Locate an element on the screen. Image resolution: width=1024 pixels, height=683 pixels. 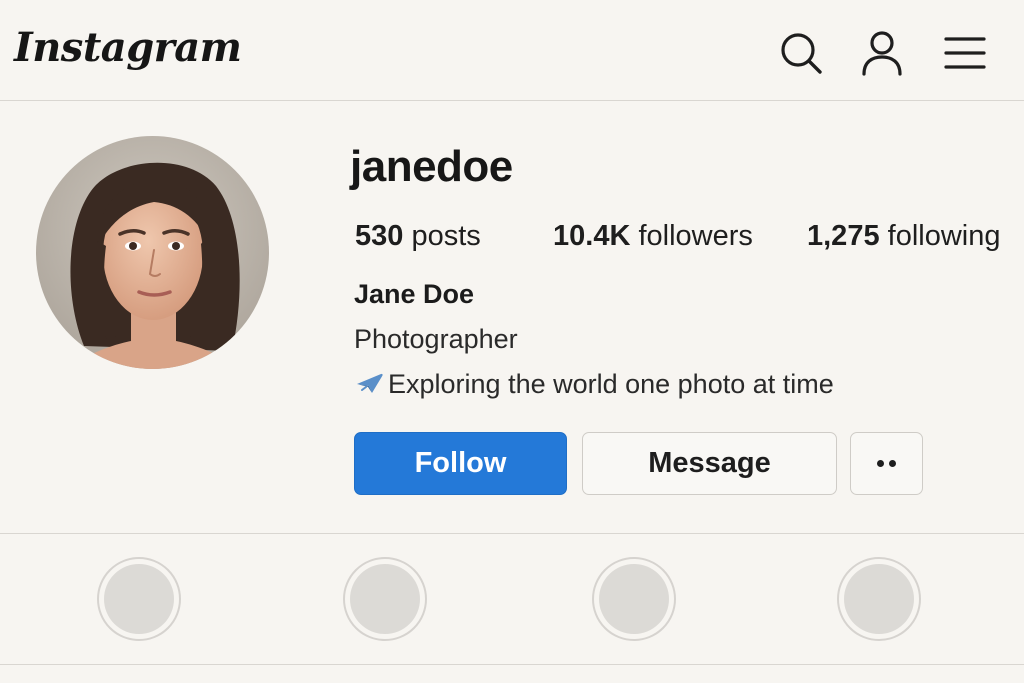
section-divider is located at coordinates (512, 533).